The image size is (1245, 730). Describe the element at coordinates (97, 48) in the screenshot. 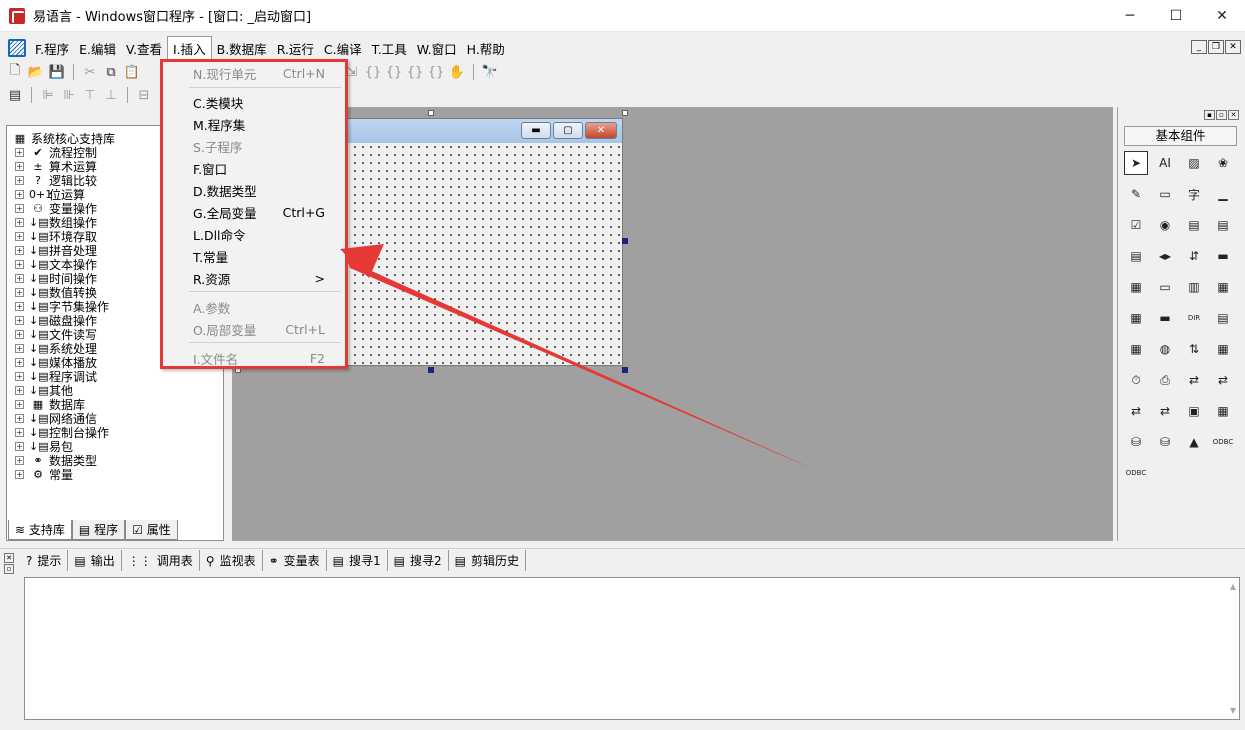

I see `menu-edit: E.编辑` at that location.